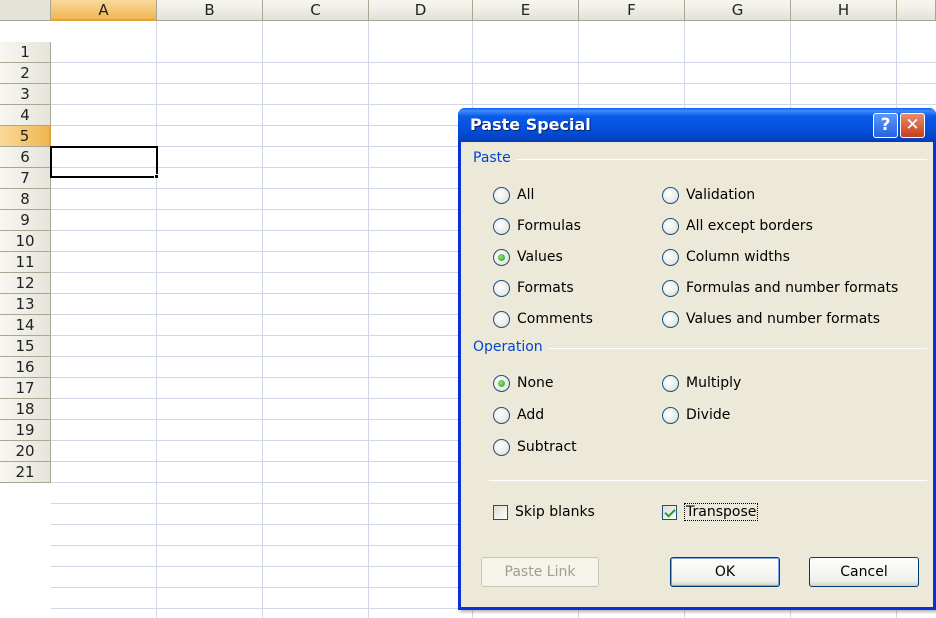 This screenshot has height=618, width=936. I want to click on radio-divide, so click(670, 415).